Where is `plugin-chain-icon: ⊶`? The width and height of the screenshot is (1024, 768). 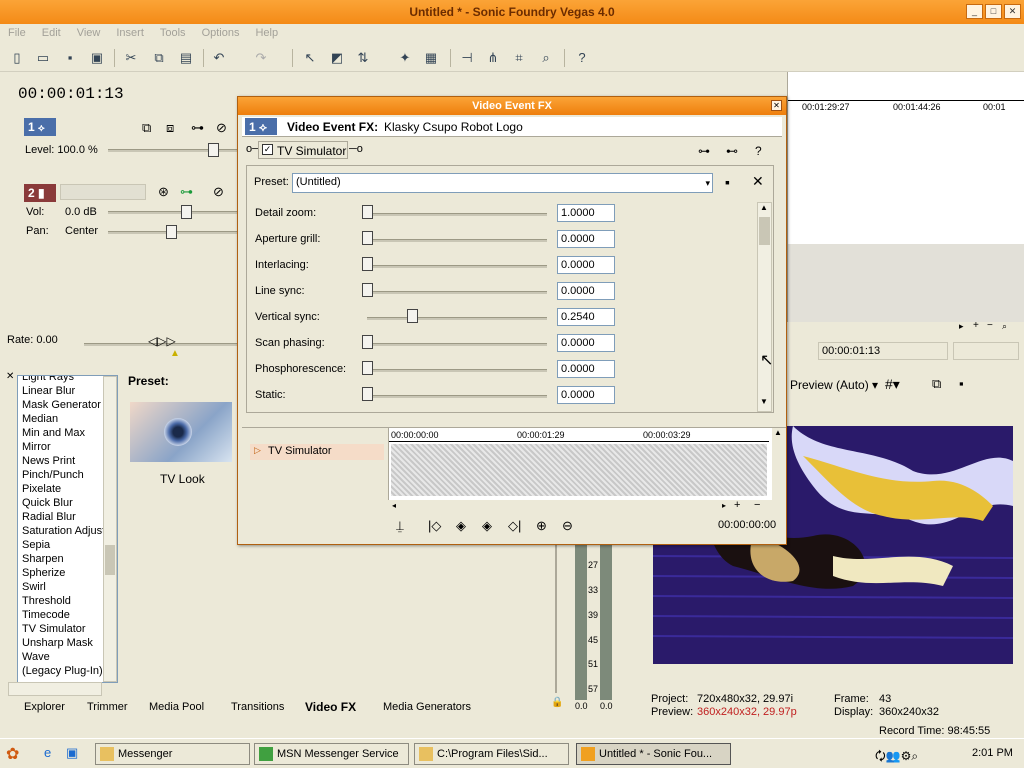 plugin-chain-icon: ⊶ is located at coordinates (704, 151).